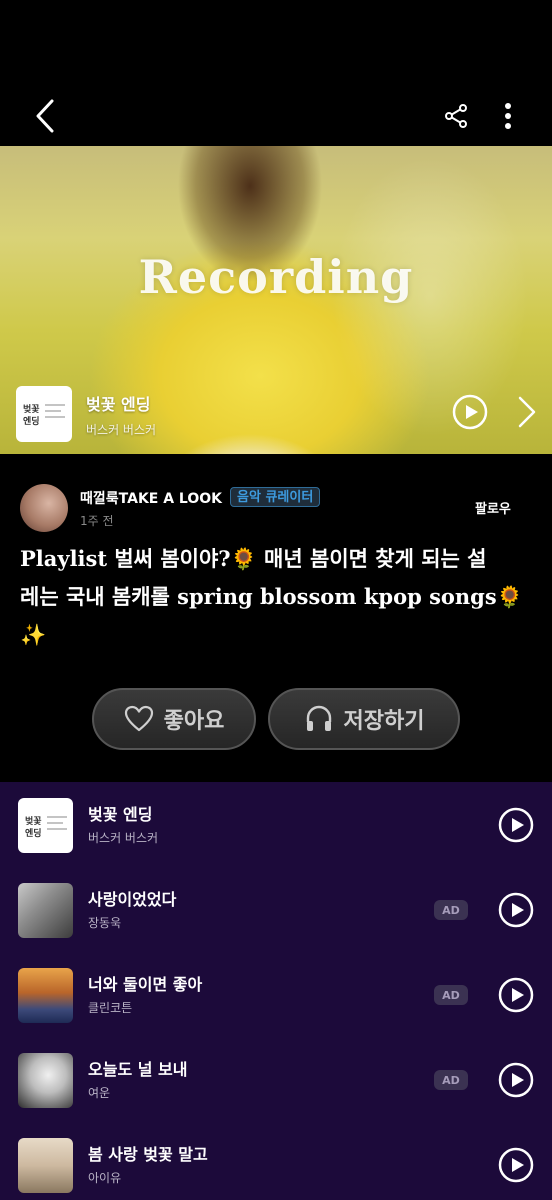  Describe the element at coordinates (276, 909) in the screenshot. I see `track-row: 사랑이었었다 장동욱 AD` at that location.